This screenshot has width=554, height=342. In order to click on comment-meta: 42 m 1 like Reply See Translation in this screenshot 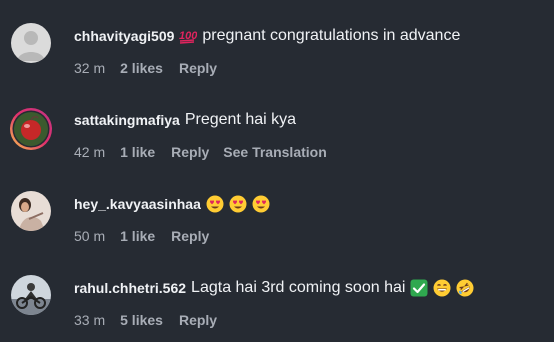, I will do `click(200, 152)`.